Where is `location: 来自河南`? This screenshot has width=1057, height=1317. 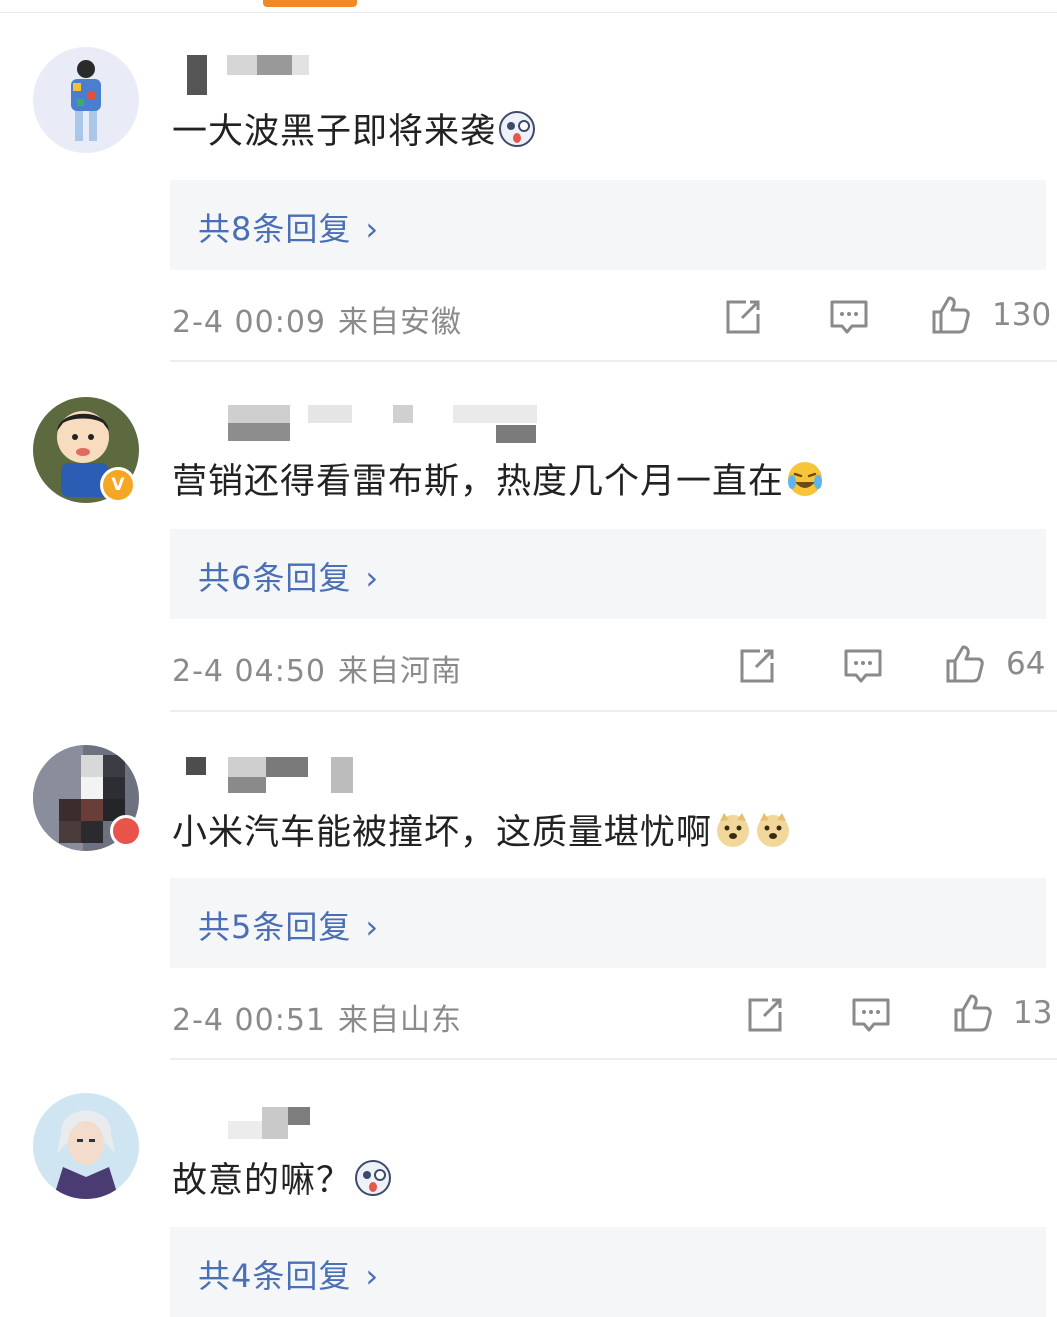
location: 来自河南 is located at coordinates (400, 671).